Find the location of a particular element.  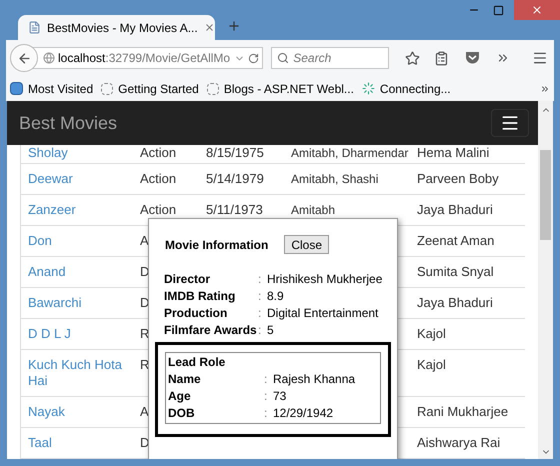

search-input: Search is located at coordinates (338, 58).